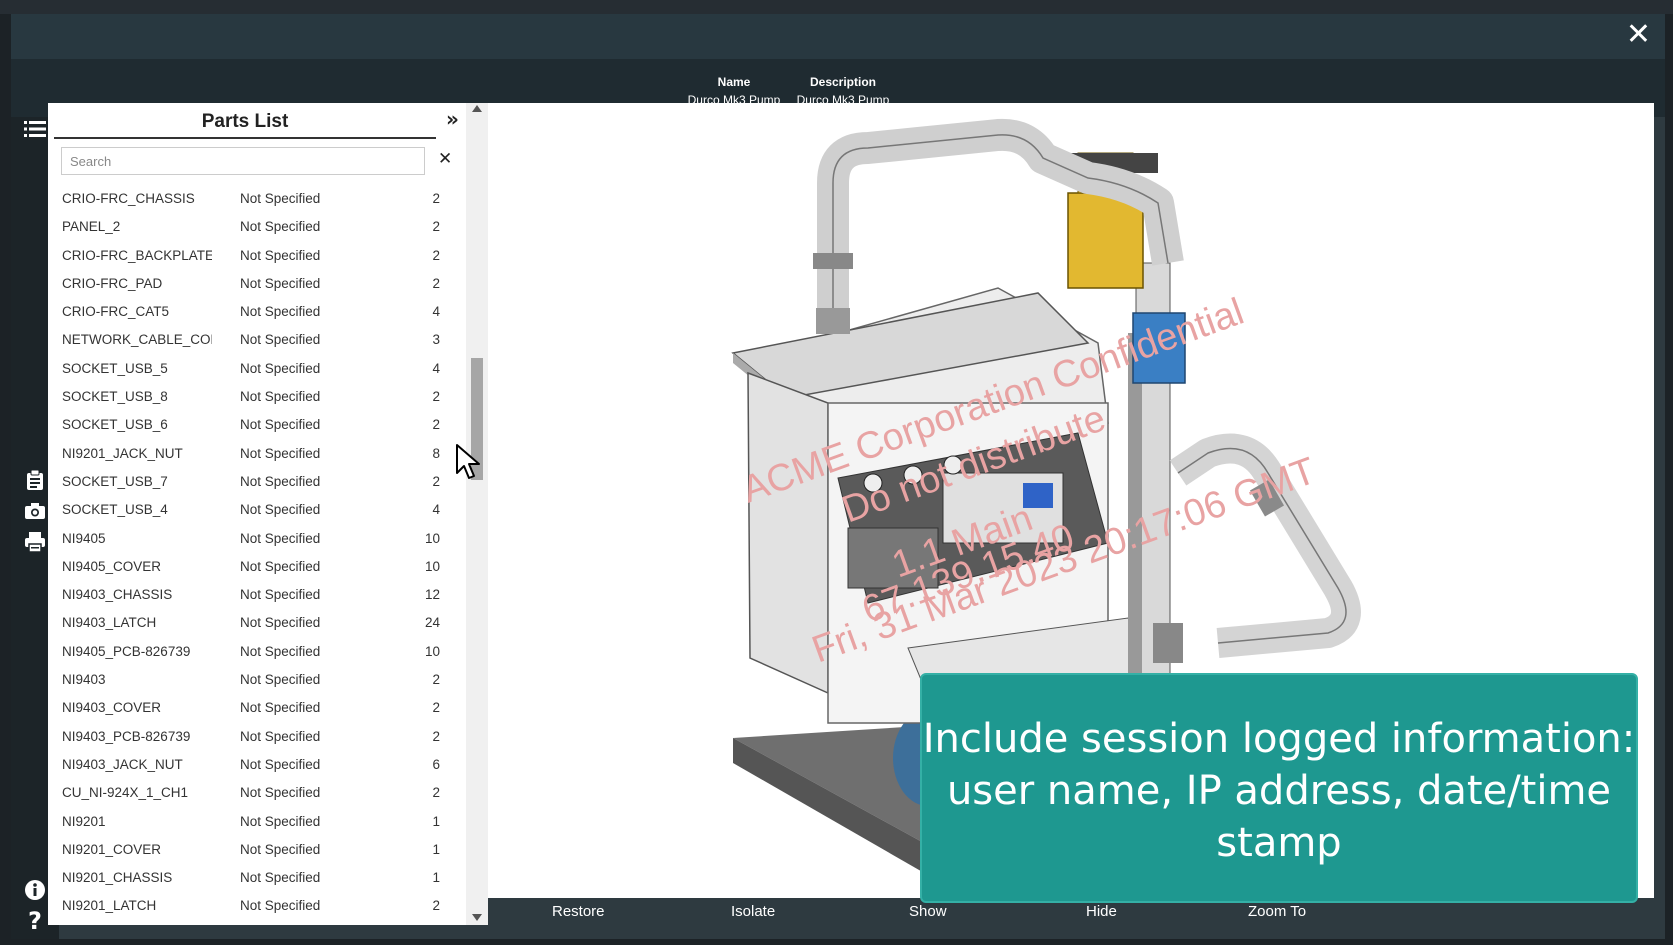 The image size is (1673, 945). Describe the element at coordinates (84, 680) in the screenshot. I see `part-name: NI9403` at that location.